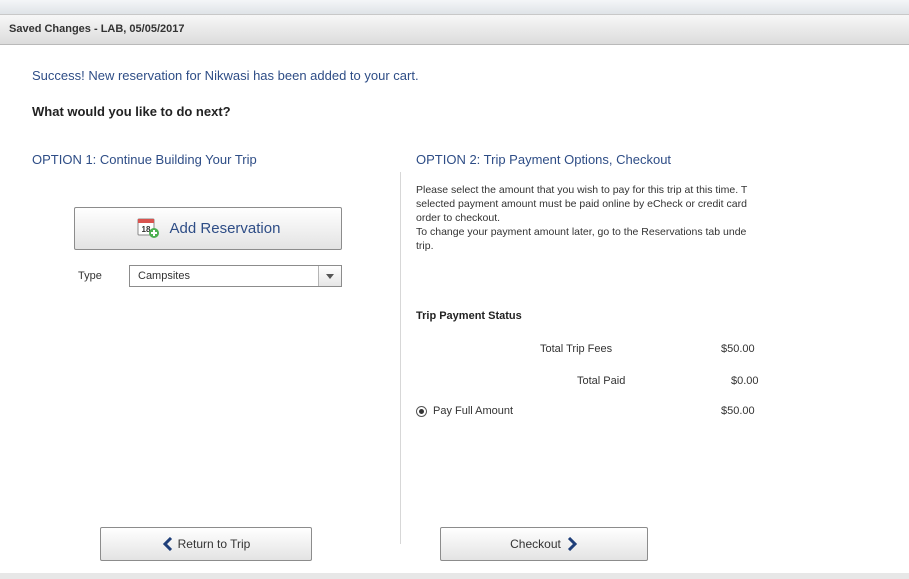  What do you see at coordinates (97, 29) in the screenshot?
I see `dialog-title: Saved Changes - LAB, 05/05/2017` at bounding box center [97, 29].